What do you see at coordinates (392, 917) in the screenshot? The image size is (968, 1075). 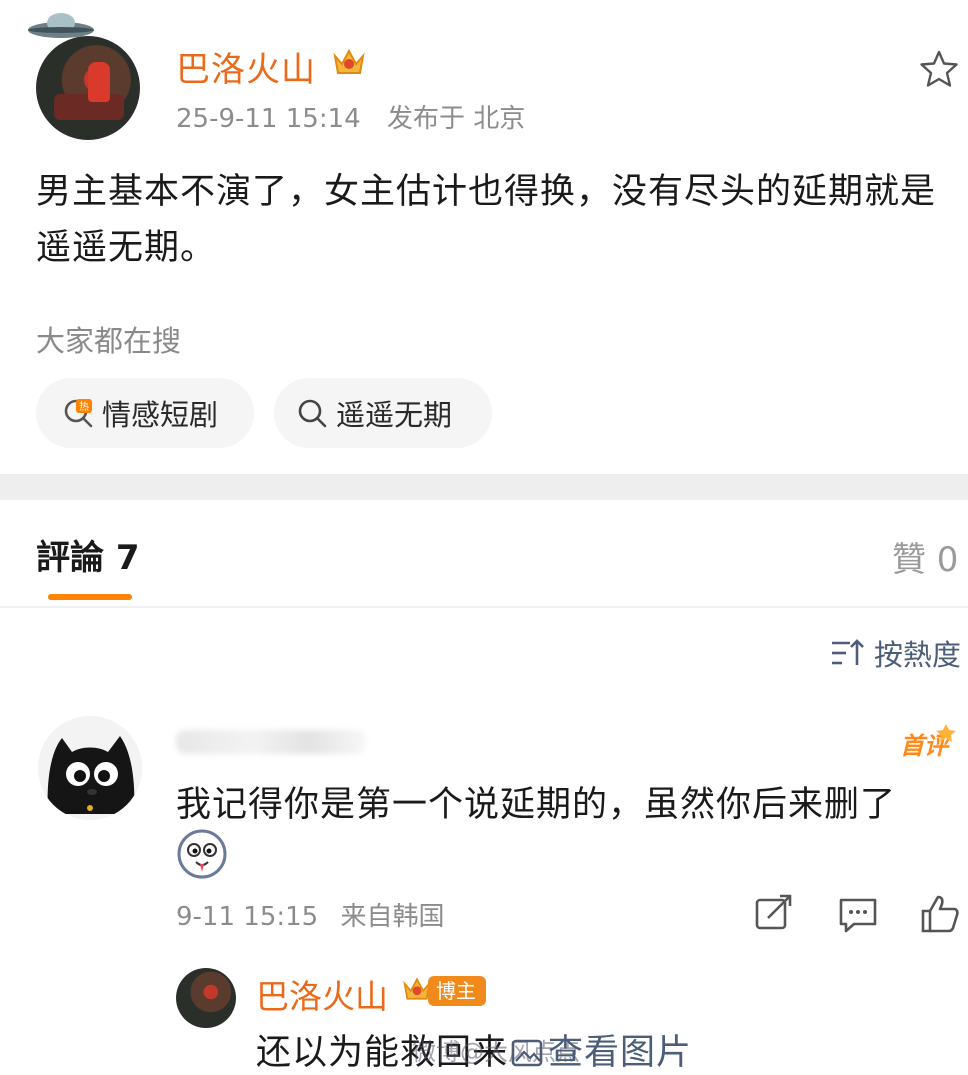 I see `comment-source: 来自韩国` at bounding box center [392, 917].